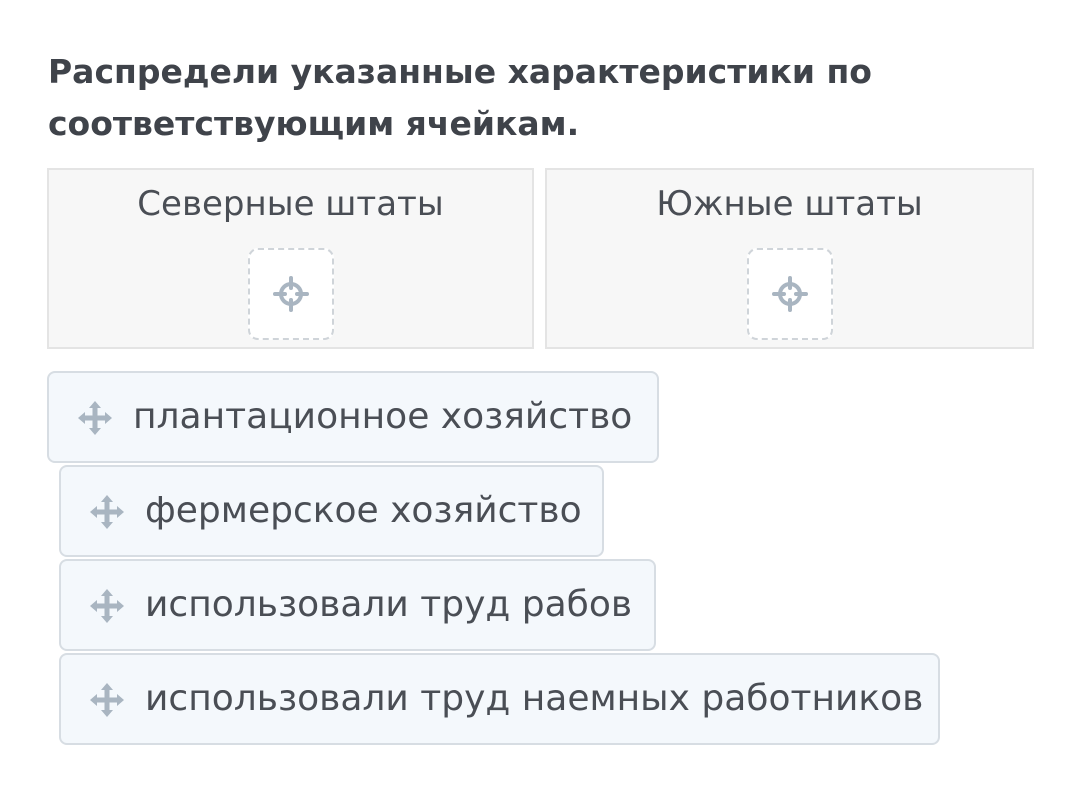 The height and width of the screenshot is (795, 1071). I want to click on dropzone-title: Южные штаты, so click(789, 204).